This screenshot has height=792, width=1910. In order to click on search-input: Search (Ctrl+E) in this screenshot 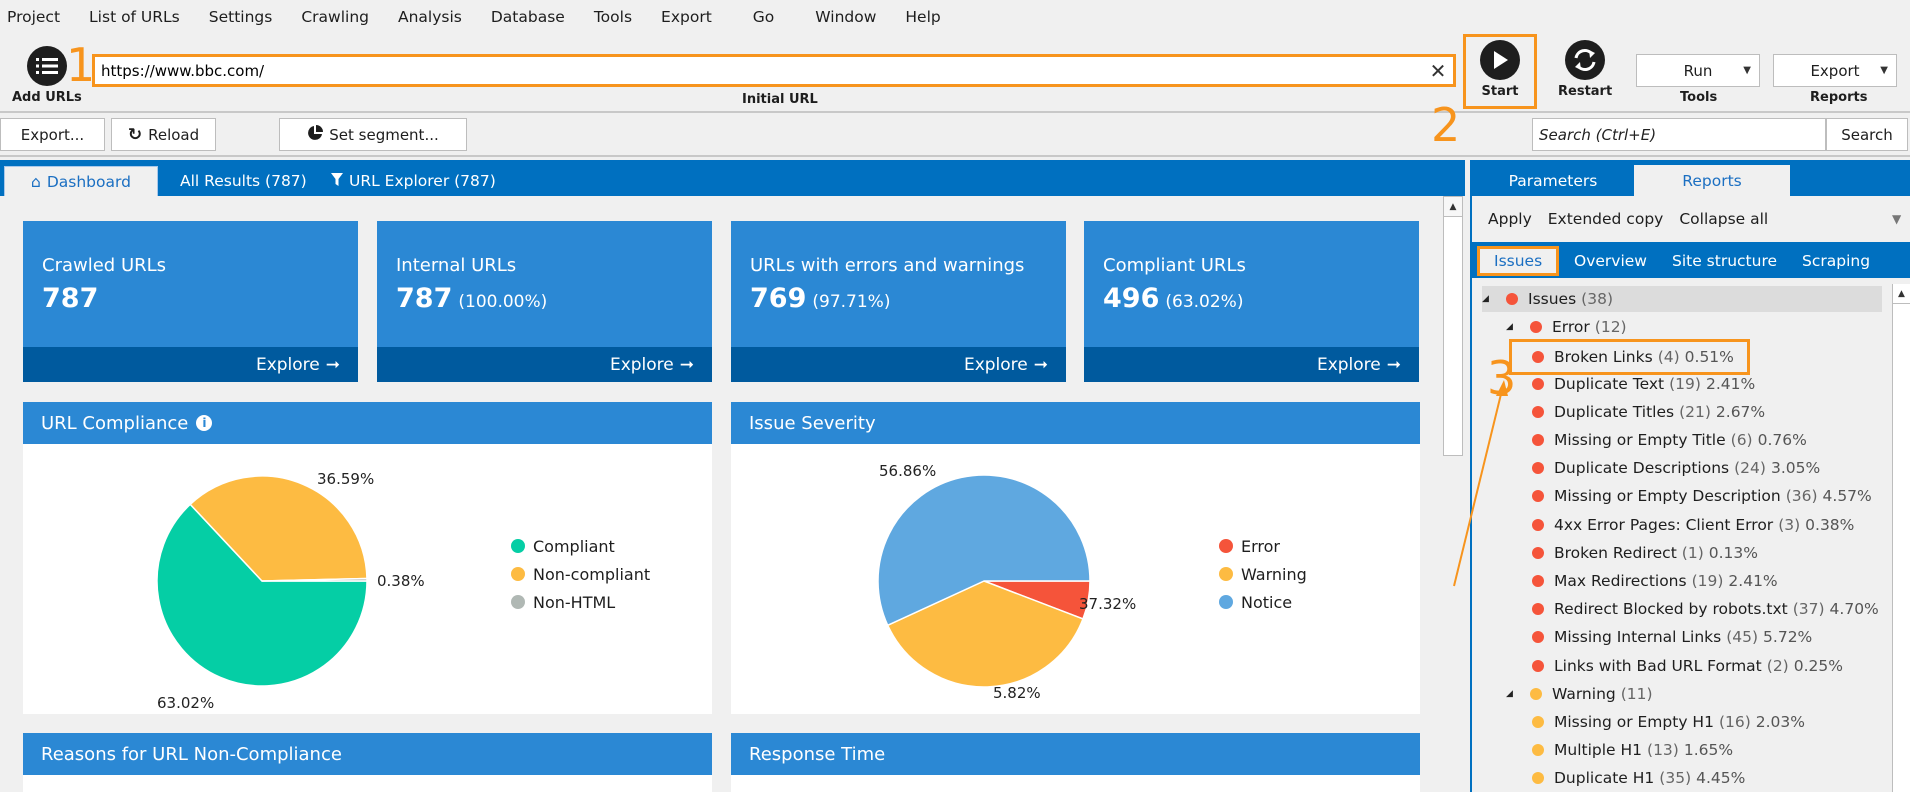, I will do `click(1679, 134)`.